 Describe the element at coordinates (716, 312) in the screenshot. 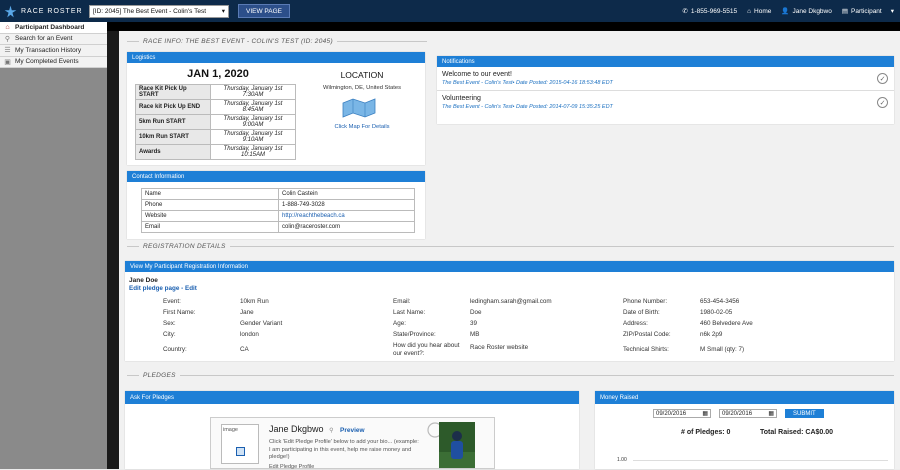

I see `field-value: 1980-02-05` at that location.